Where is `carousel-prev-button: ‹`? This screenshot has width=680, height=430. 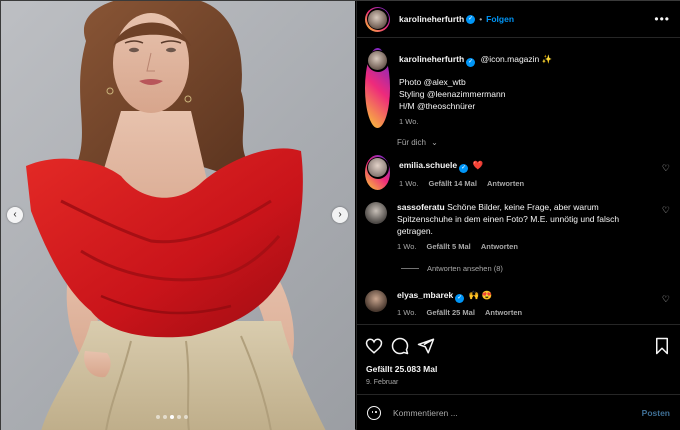
carousel-prev-button: ‹ is located at coordinates (15, 215).